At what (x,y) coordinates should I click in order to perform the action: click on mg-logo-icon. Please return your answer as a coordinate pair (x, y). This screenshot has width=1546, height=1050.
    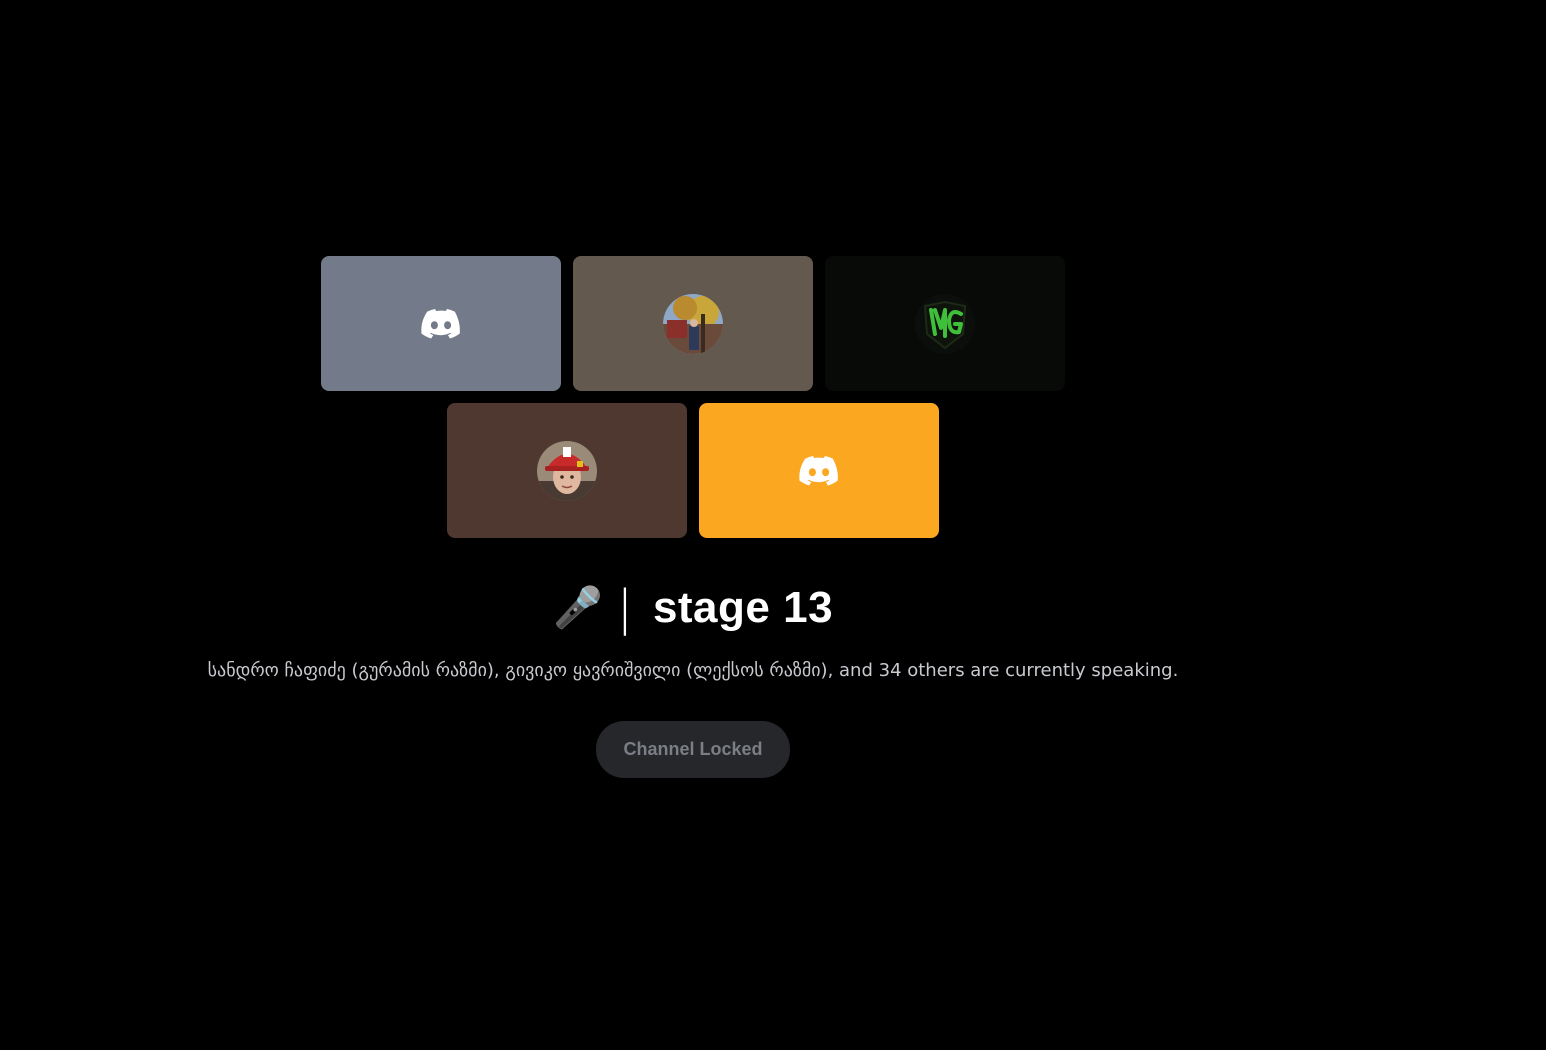
    Looking at the image, I should click on (945, 323).